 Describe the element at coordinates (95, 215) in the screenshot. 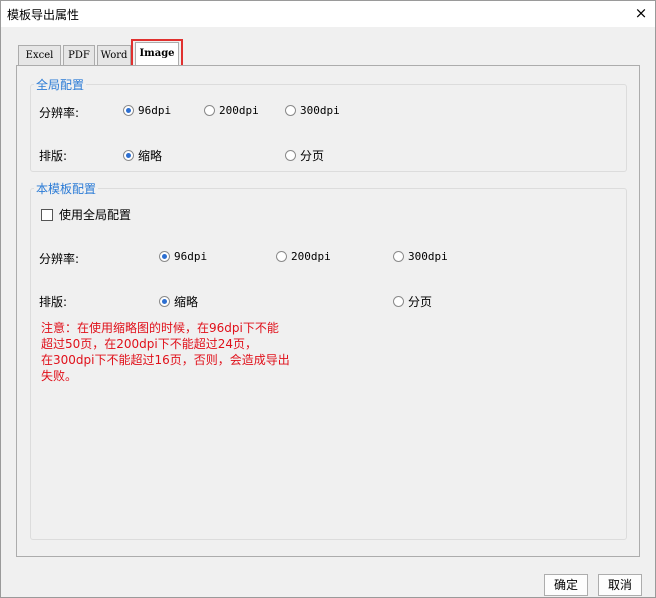

I see `use-global-label: 使用全局配置` at that location.